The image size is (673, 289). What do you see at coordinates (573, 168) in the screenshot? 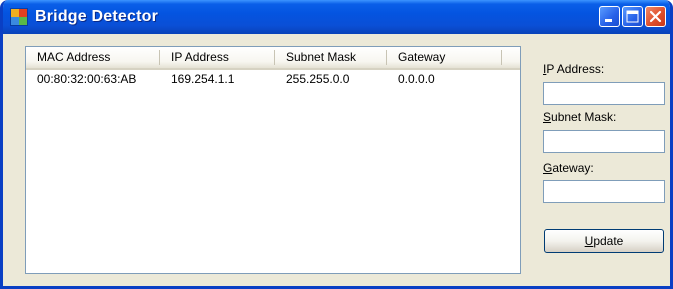
I see `gateway-label-text: ateway:` at bounding box center [573, 168].